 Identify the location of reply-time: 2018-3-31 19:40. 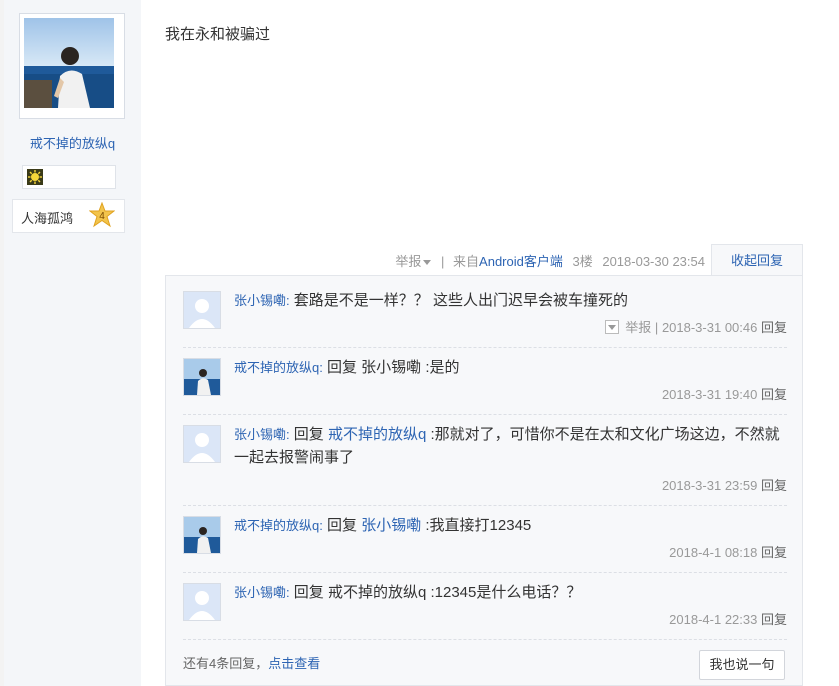
(709, 394).